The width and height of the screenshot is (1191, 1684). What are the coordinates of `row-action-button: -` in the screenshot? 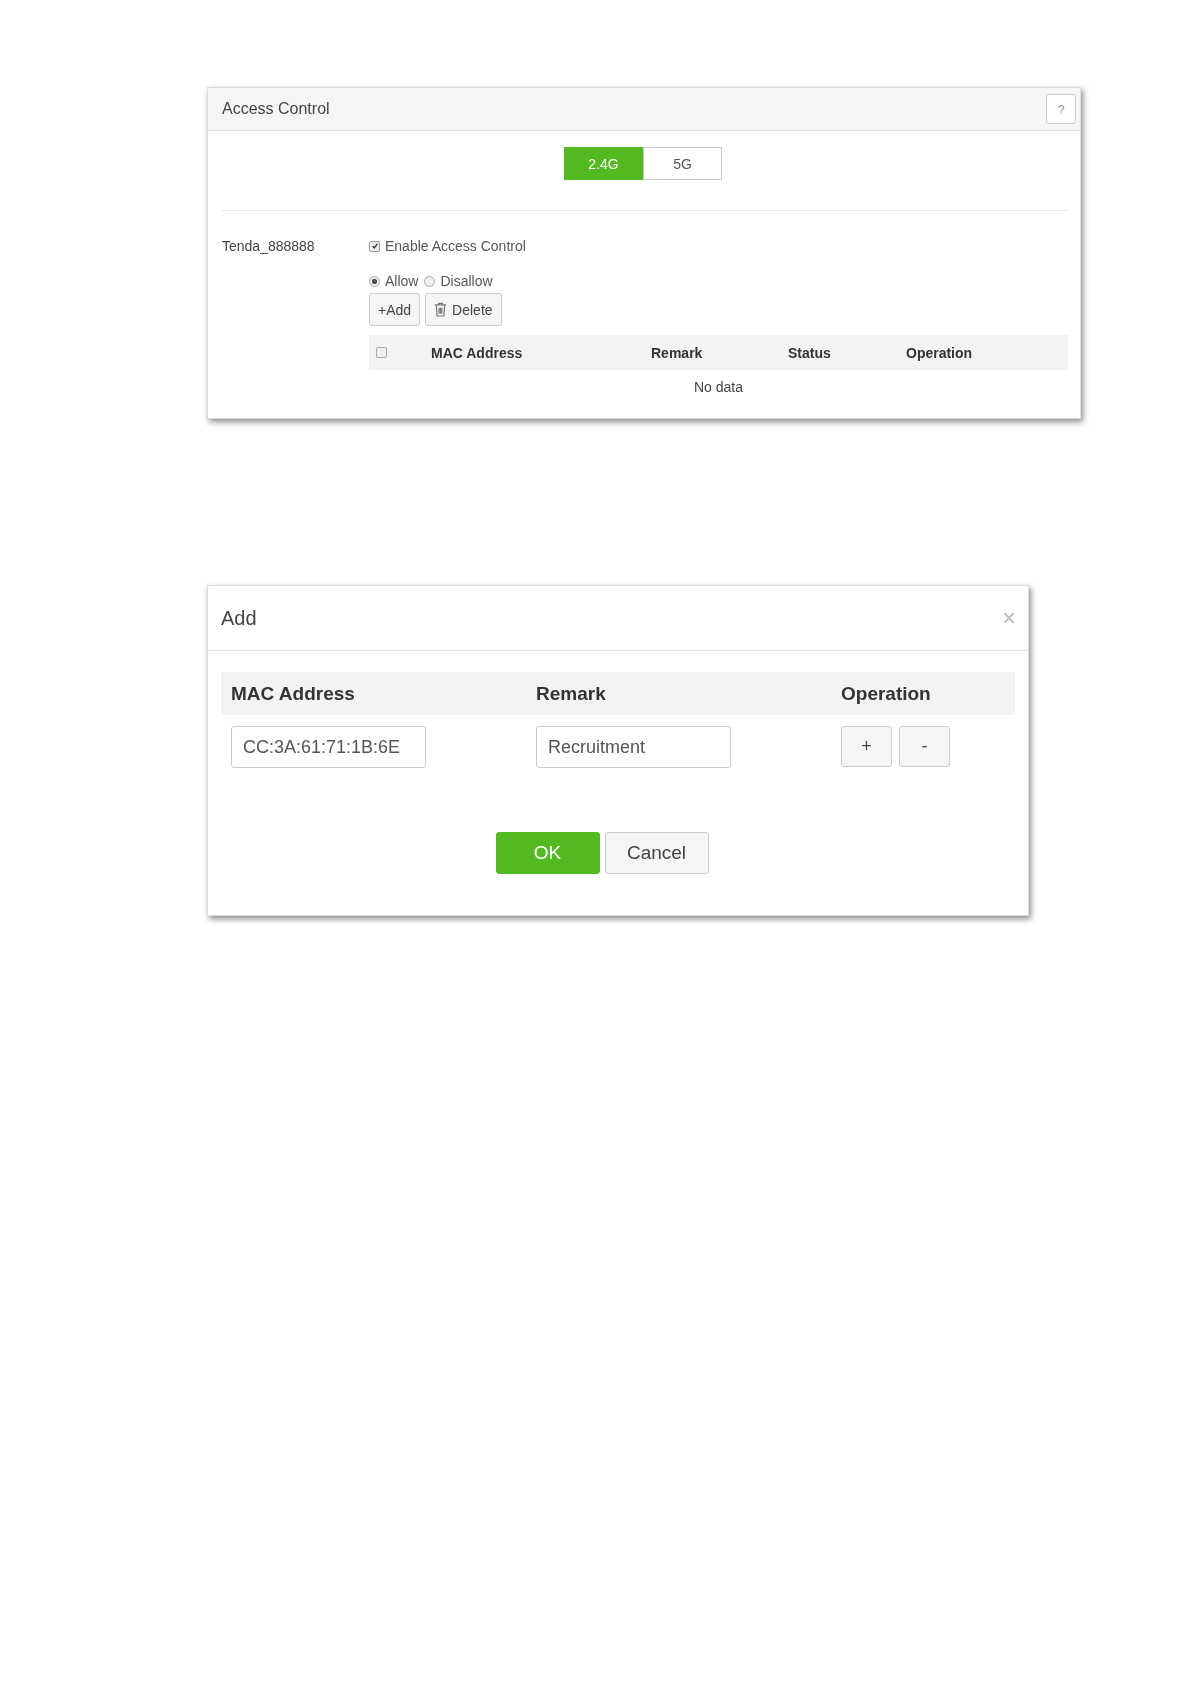 It's located at (924, 746).